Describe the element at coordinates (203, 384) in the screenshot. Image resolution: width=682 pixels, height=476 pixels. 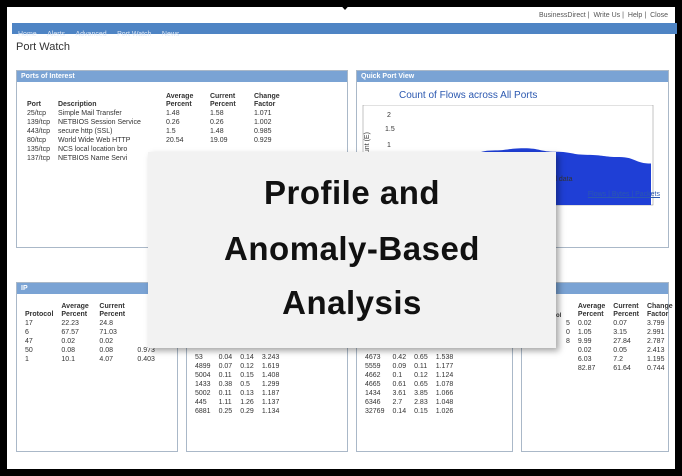
I see `table-cell: 1433` at that location.